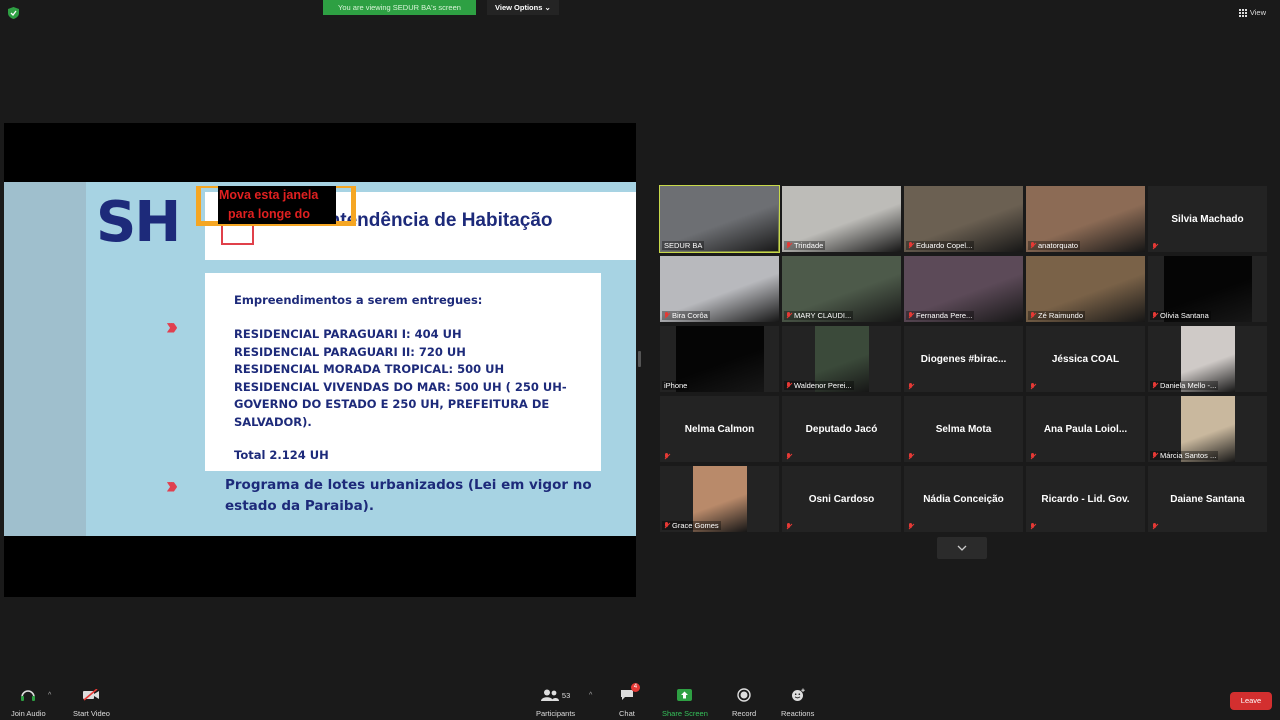 The width and height of the screenshot is (1280, 720). What do you see at coordinates (1207, 289) in the screenshot?
I see `participant-tile: Olivia Santana` at bounding box center [1207, 289].